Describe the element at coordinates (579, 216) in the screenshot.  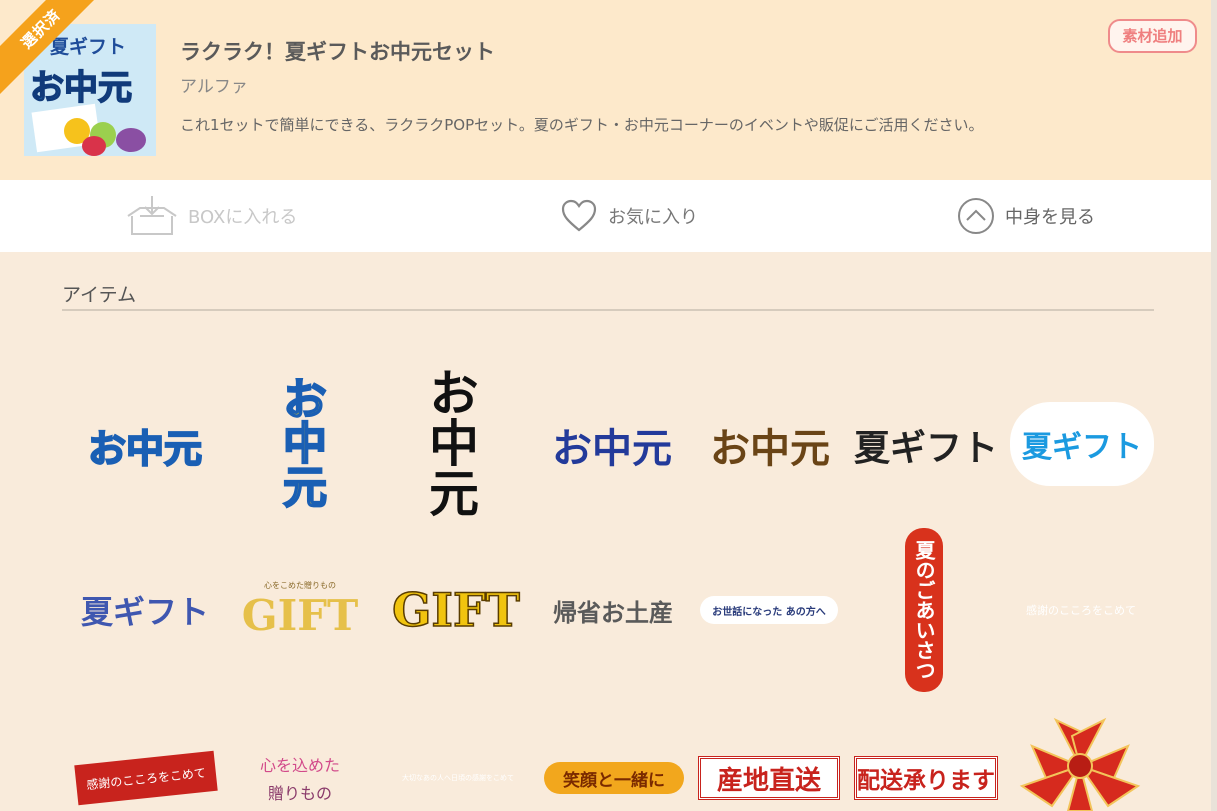
I see `heart-icon` at that location.